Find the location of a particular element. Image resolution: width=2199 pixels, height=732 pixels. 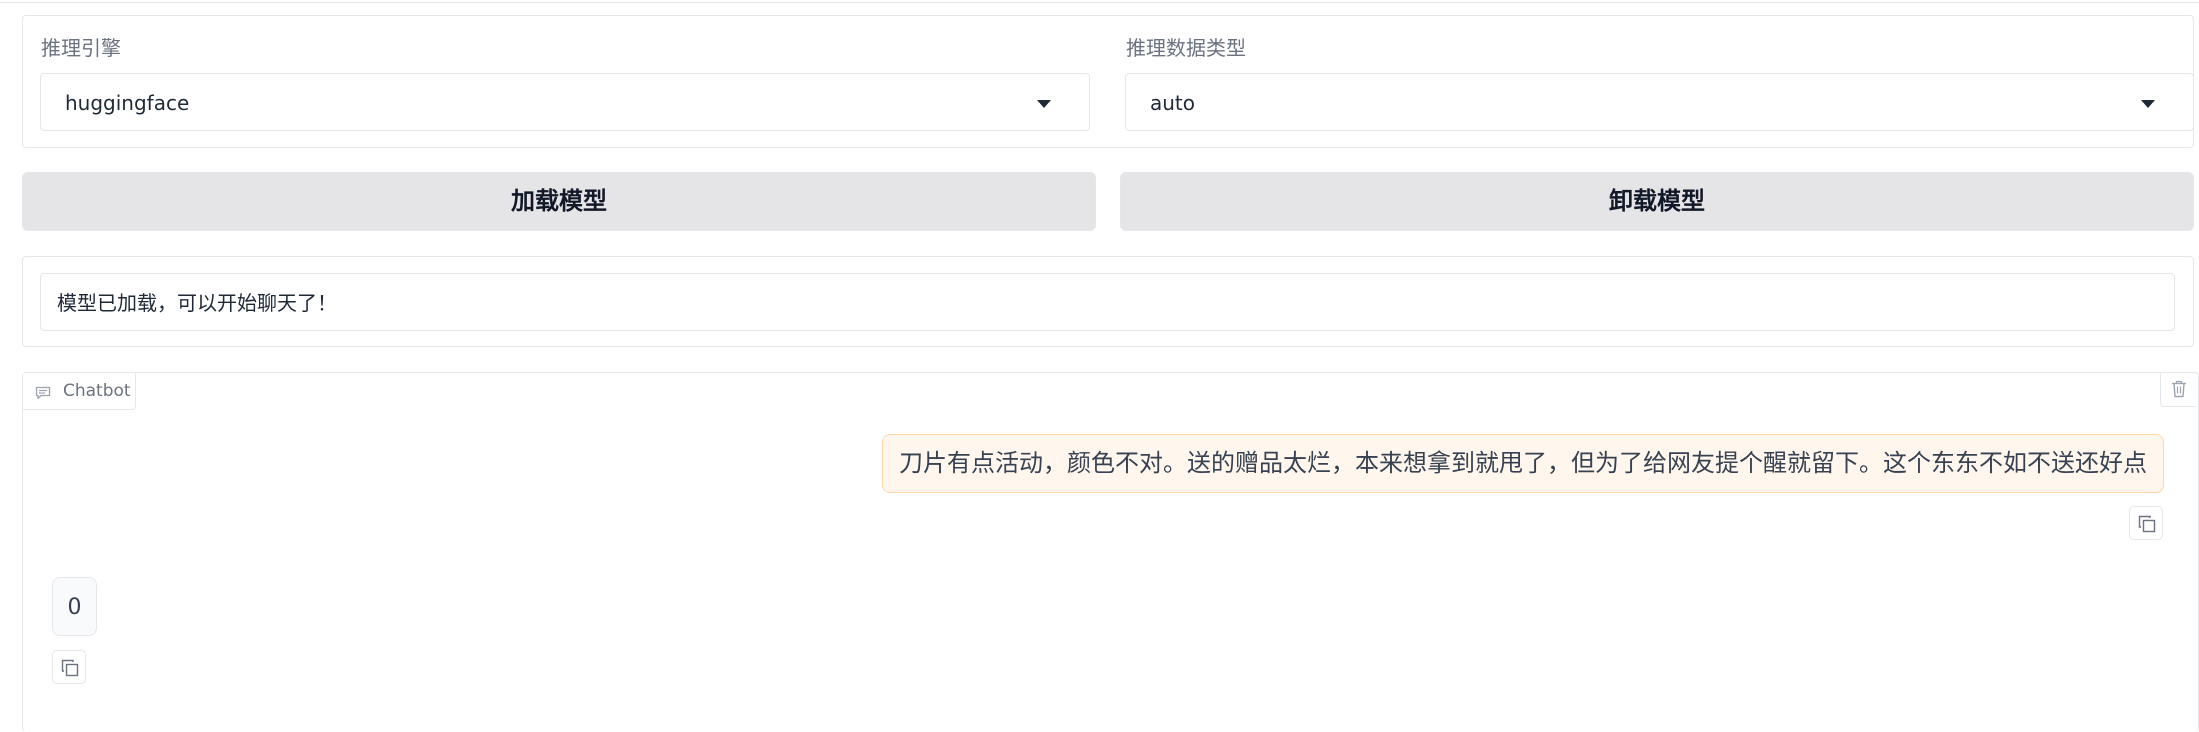

engine-dropdown: huggingface is located at coordinates (565, 102).